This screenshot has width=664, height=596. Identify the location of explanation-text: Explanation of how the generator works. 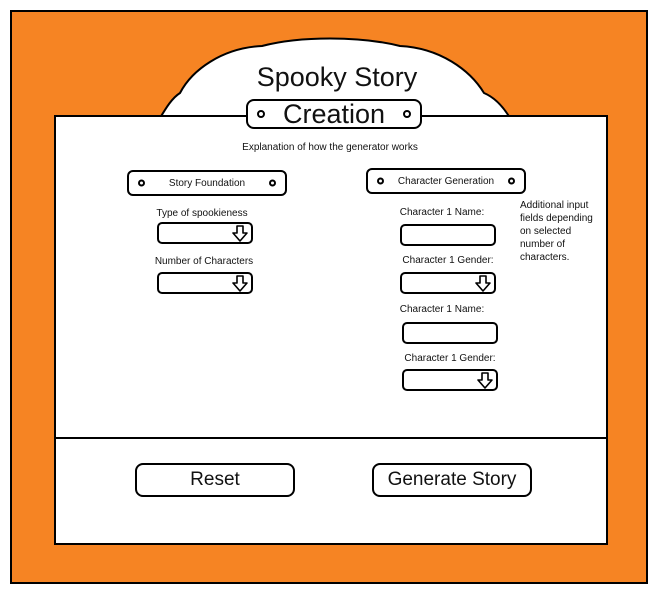
(330, 147).